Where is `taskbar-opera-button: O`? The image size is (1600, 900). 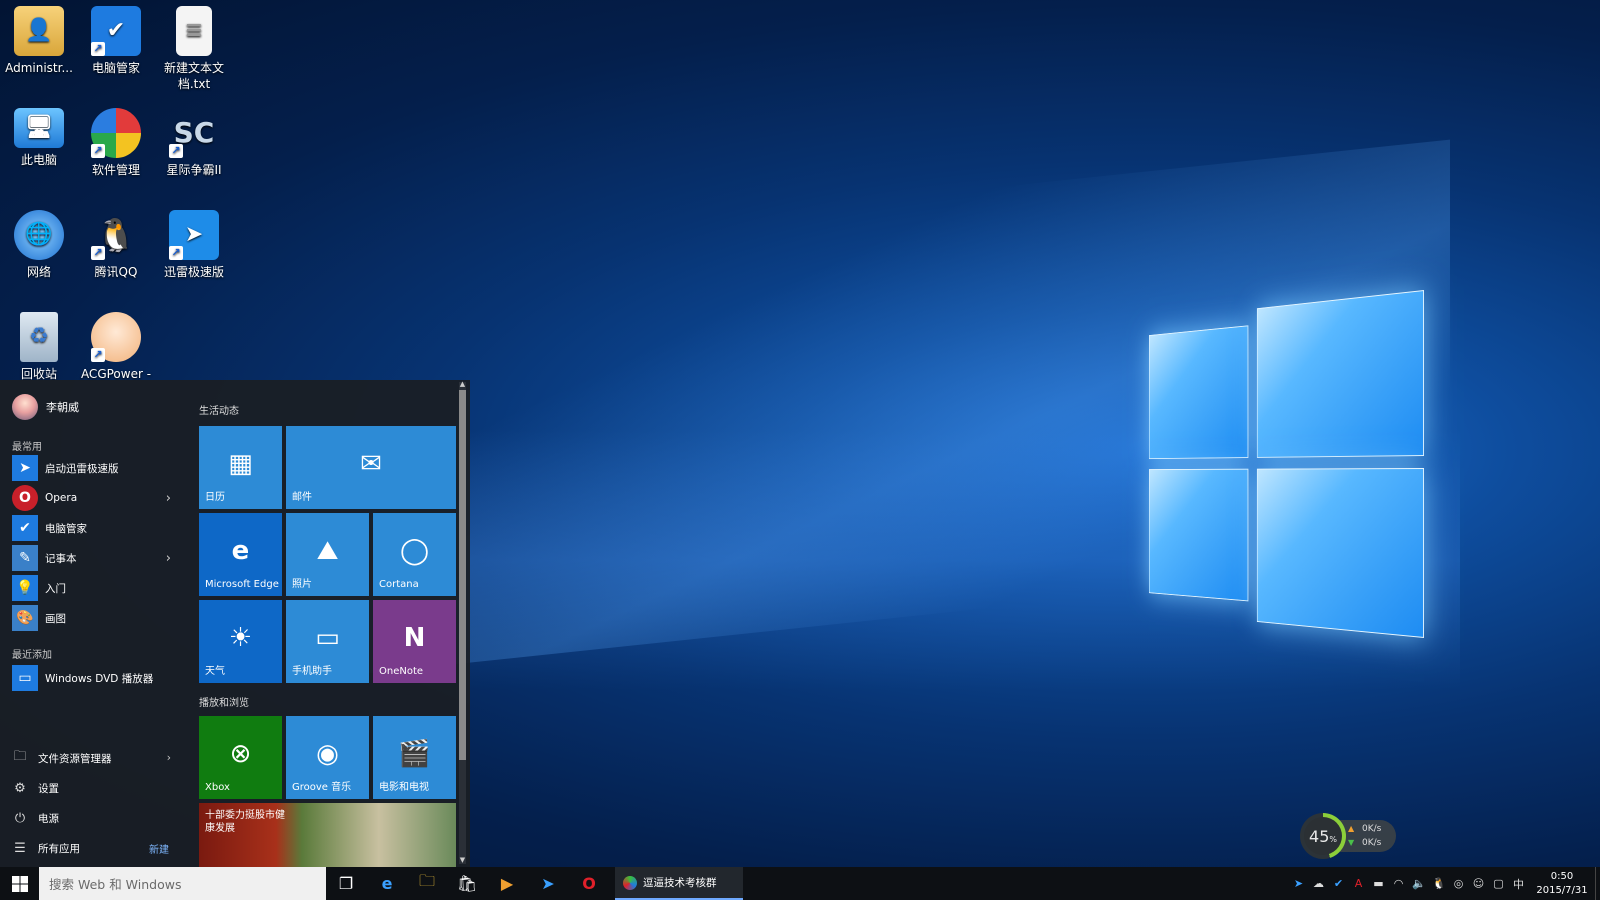 taskbar-opera-button: O is located at coordinates (589, 883).